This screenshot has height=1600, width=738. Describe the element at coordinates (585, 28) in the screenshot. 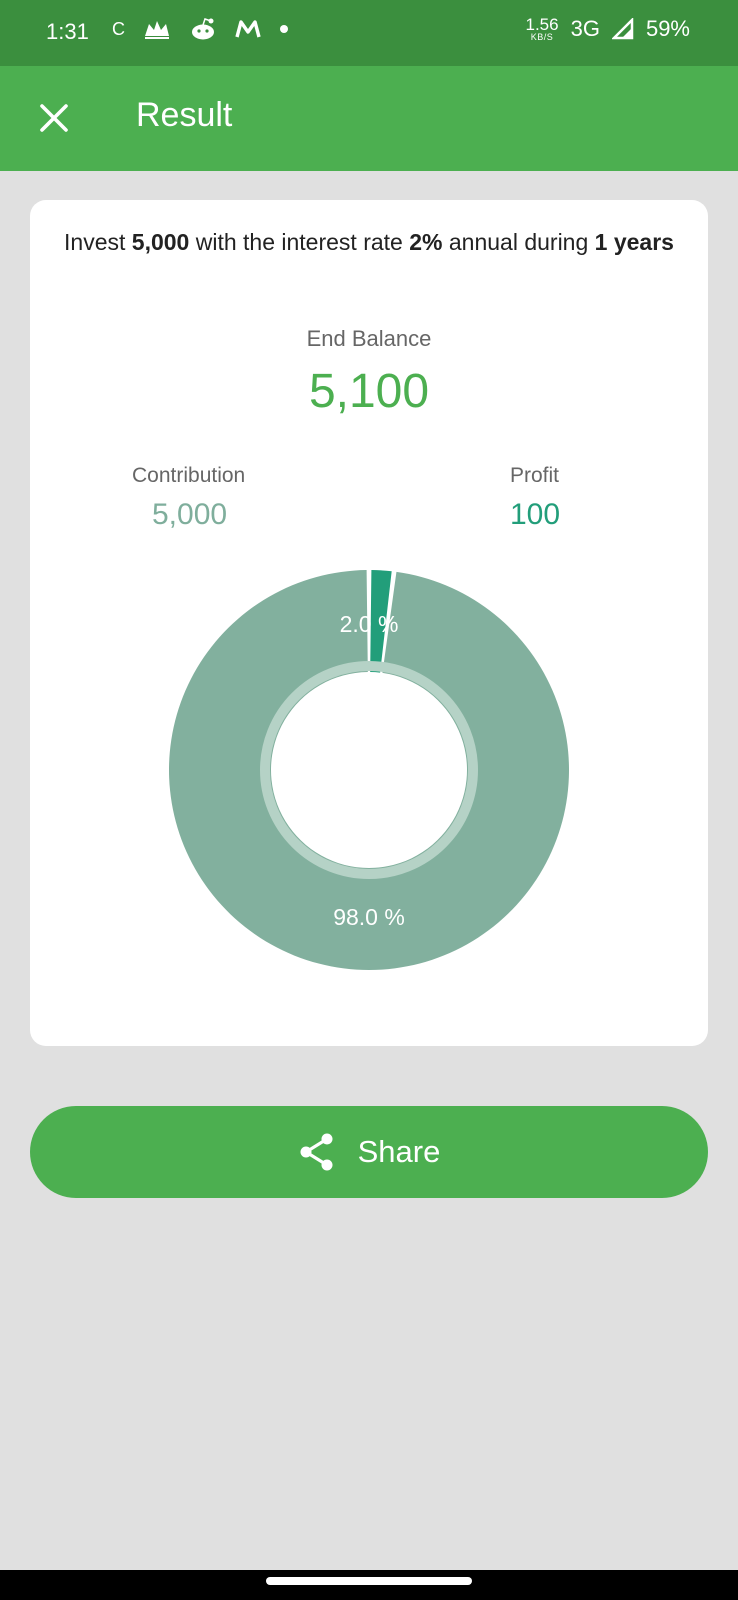

I see `network-type: 3G` at that location.